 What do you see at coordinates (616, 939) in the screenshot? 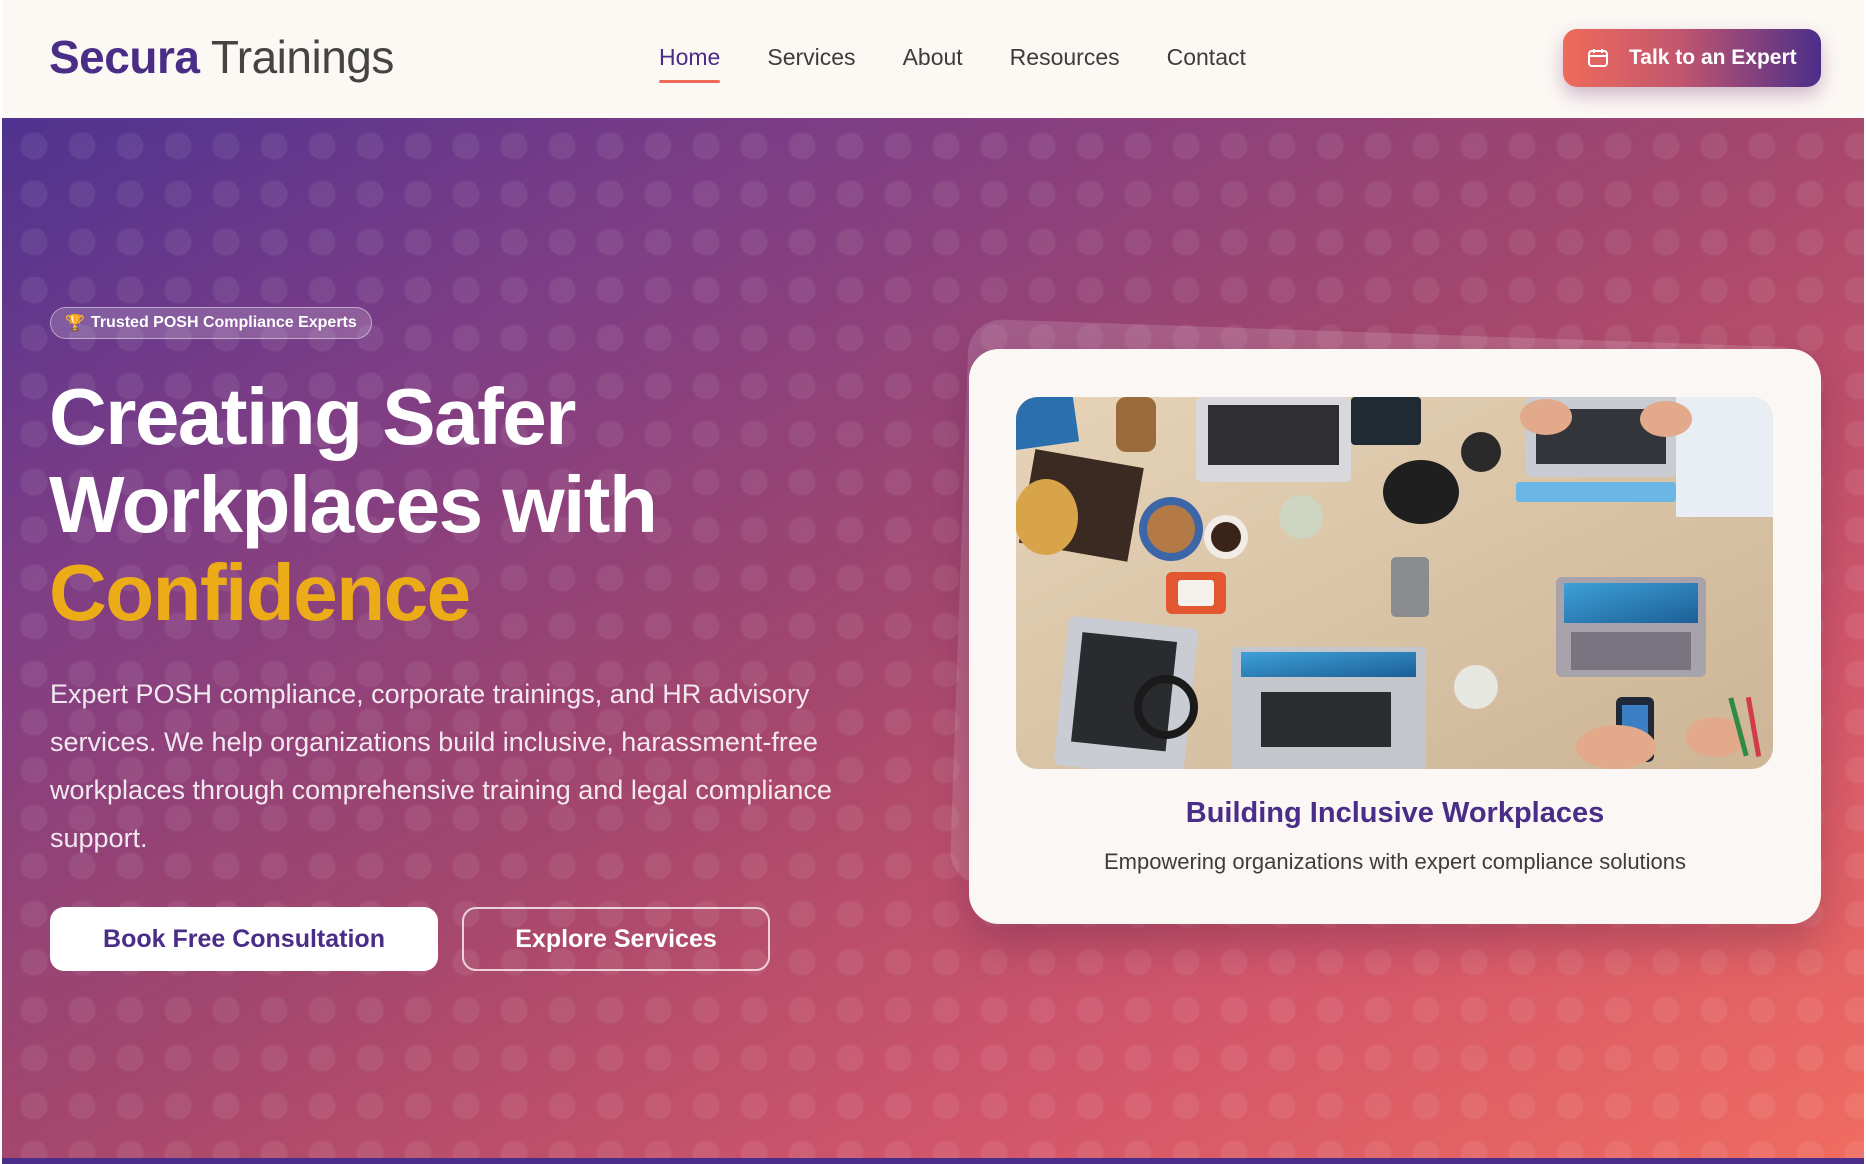
I see `explore-services-button: Explore Services` at bounding box center [616, 939].